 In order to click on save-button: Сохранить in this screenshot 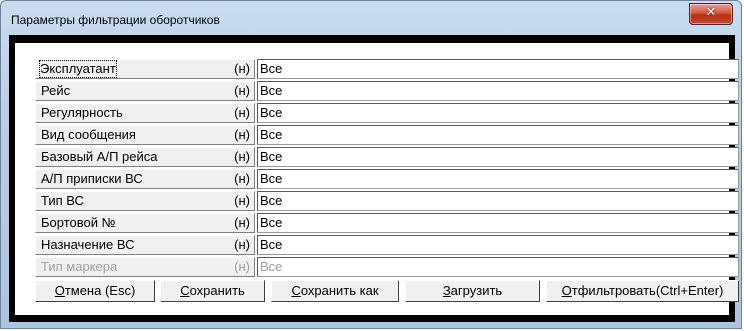, I will do `click(212, 291)`.